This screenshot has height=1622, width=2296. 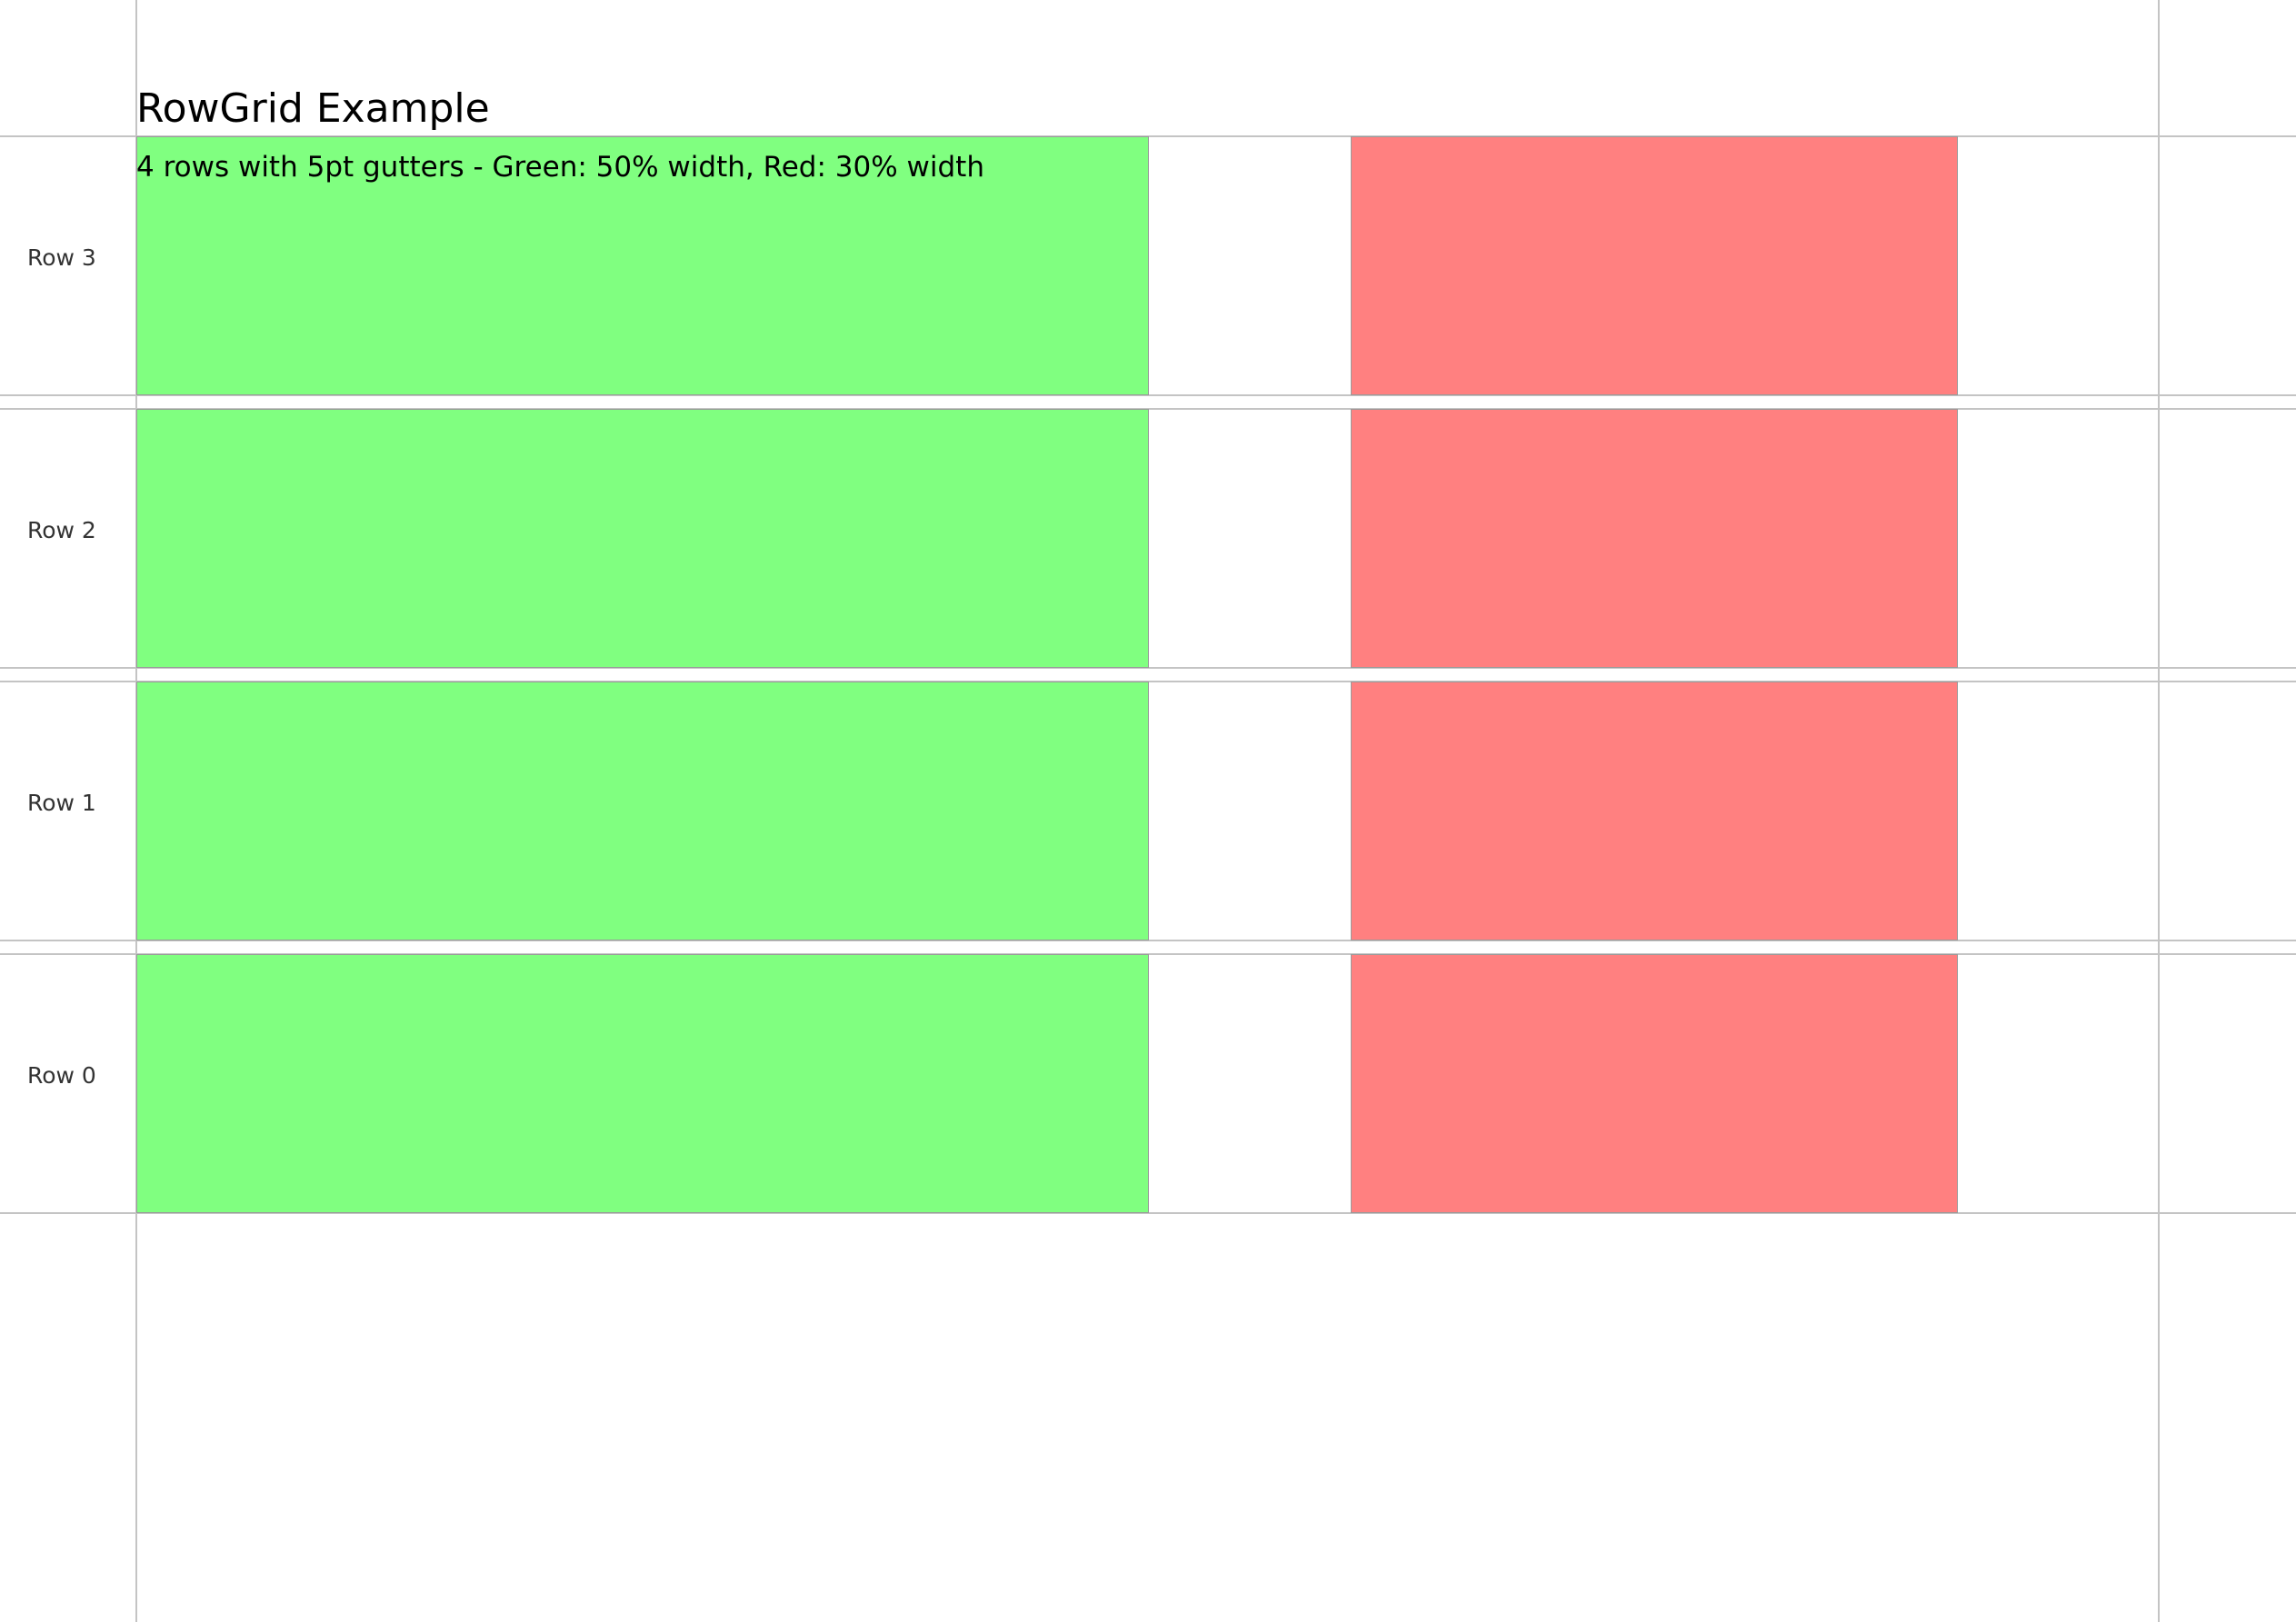 I want to click on right-margin-guide, so click(x=2159, y=811).